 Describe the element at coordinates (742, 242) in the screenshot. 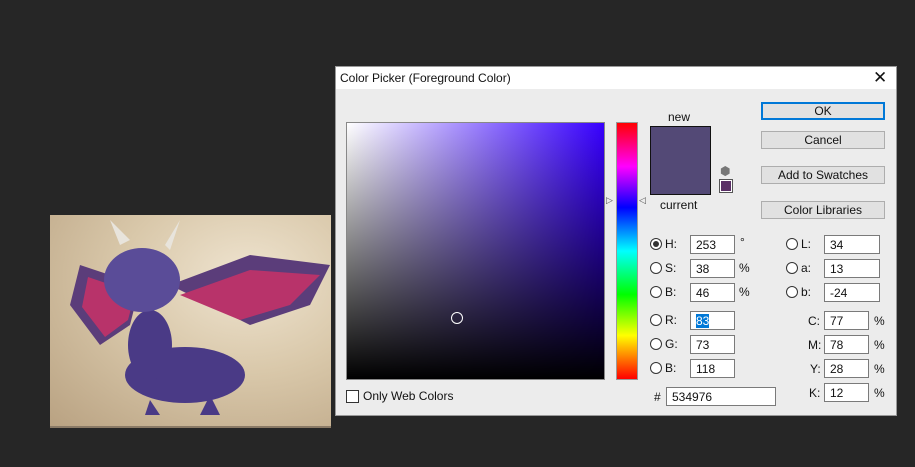

I see `hue-unit: °` at that location.